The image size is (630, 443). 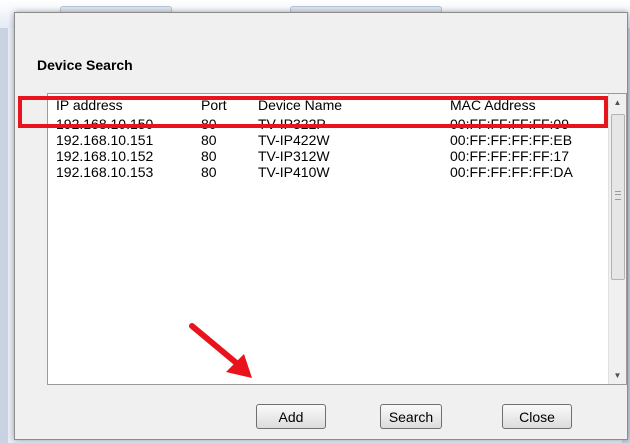 What do you see at coordinates (85, 65) in the screenshot?
I see `dialog-title: Device Search` at bounding box center [85, 65].